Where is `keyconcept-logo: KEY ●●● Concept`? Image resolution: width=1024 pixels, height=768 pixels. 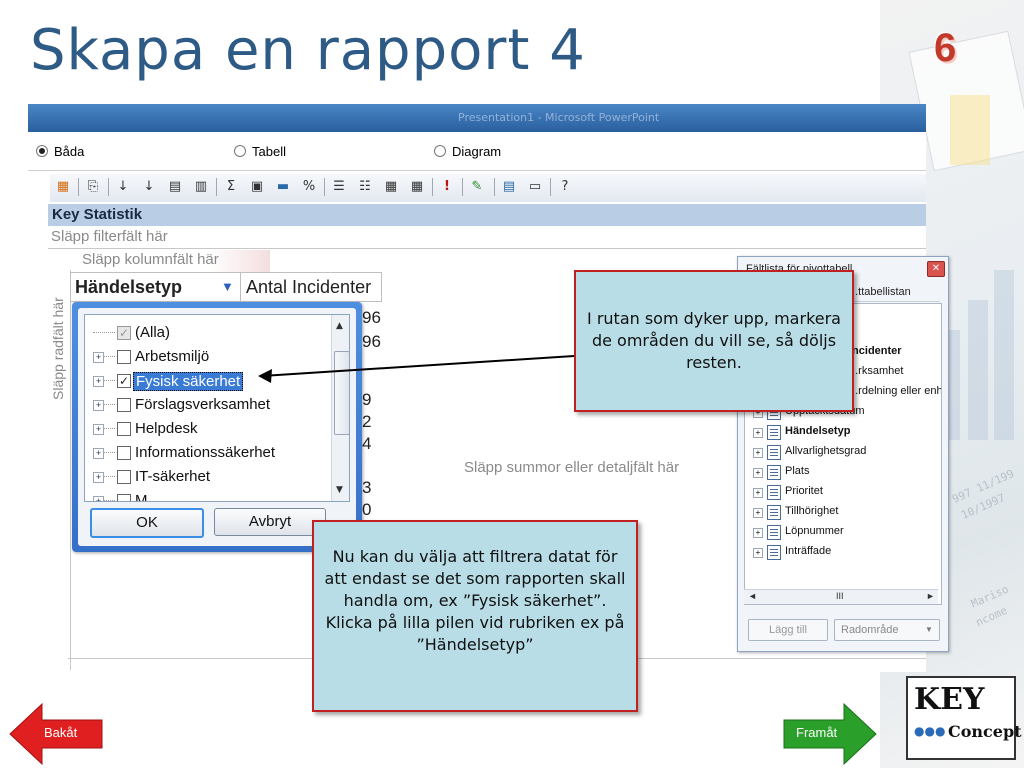
keyconcept-logo: KEY ●●● Concept is located at coordinates (964, 718).